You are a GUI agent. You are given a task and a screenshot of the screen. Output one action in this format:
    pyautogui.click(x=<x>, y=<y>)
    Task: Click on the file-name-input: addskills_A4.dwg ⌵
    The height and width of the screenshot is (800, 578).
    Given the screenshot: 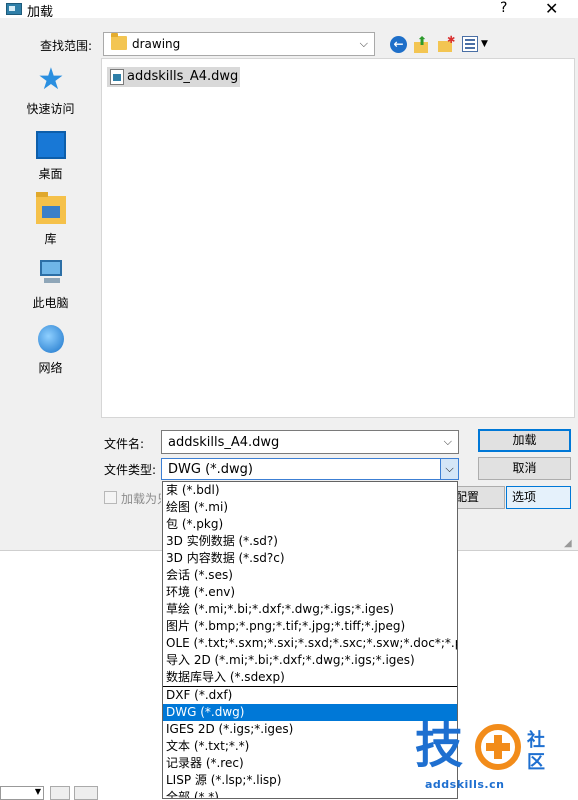 What is the action you would take?
    pyautogui.click(x=310, y=442)
    